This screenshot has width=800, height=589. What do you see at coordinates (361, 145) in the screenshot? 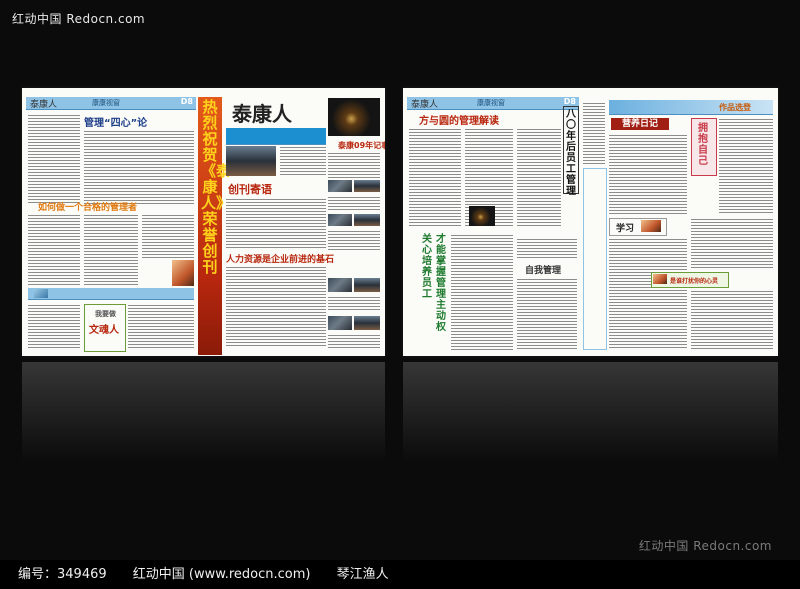
I see `headline-2009-record: 泰康09年记事录` at bounding box center [361, 145].